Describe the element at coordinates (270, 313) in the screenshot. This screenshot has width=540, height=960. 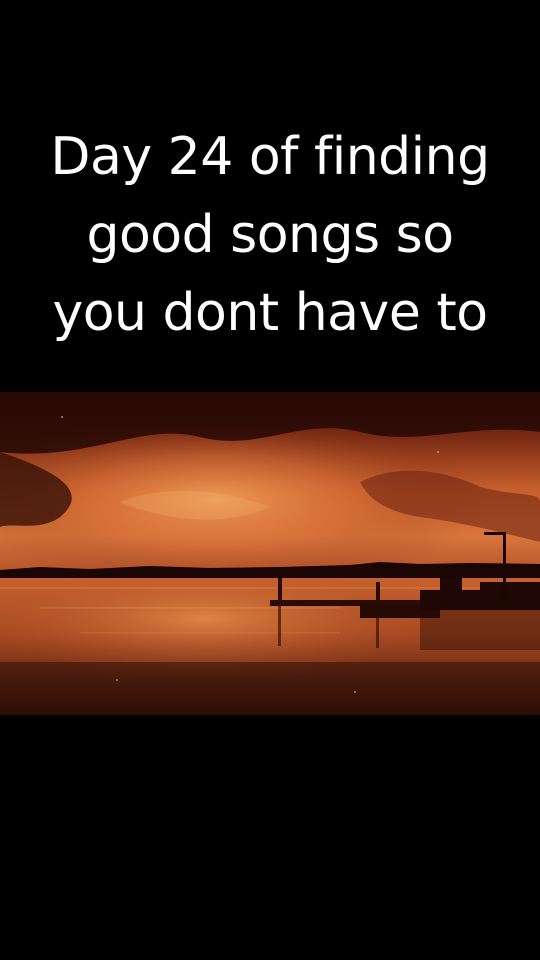
I see `caption-line-3: you dont have to` at that location.